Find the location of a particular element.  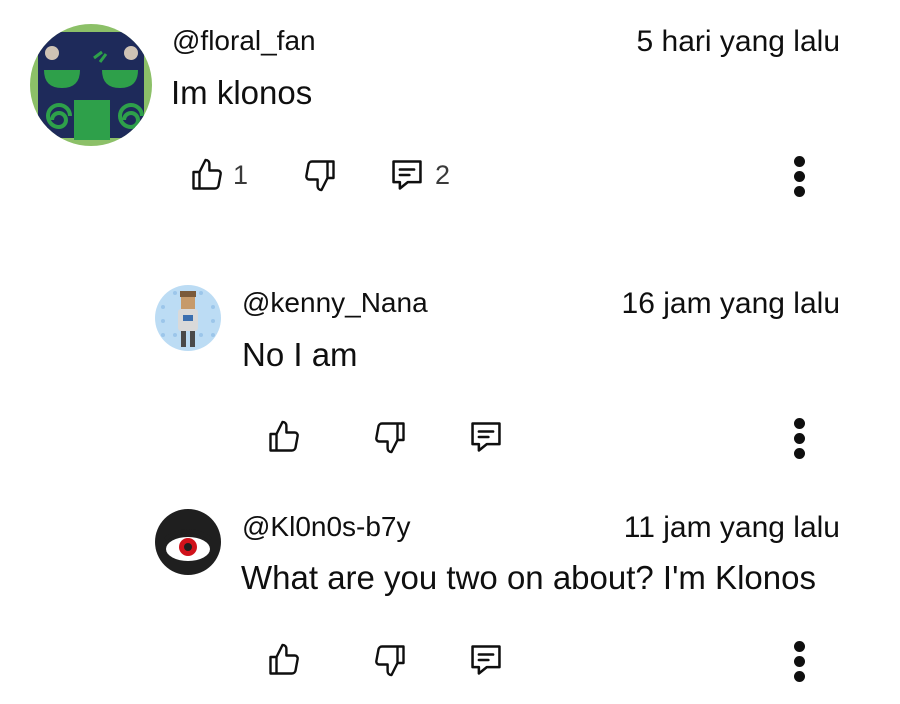

avatar-kenny-nana-image is located at coordinates (188, 318).